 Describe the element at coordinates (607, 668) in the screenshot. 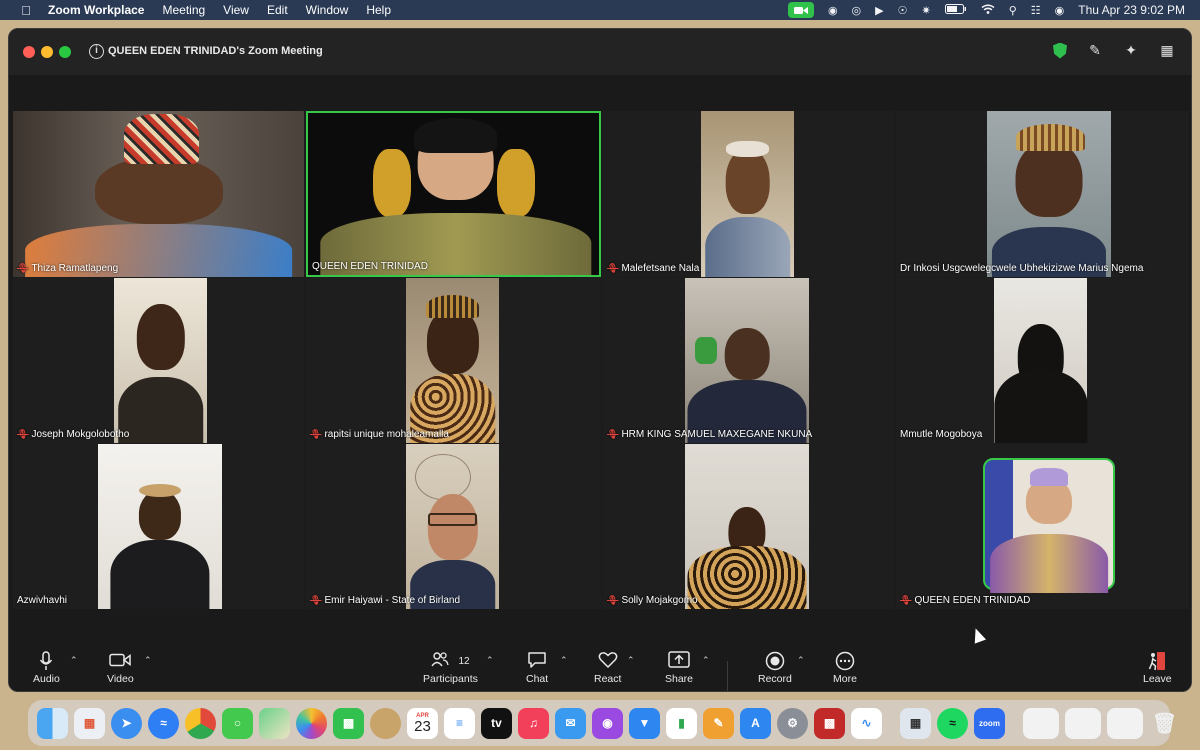

I see `react-button: React` at that location.